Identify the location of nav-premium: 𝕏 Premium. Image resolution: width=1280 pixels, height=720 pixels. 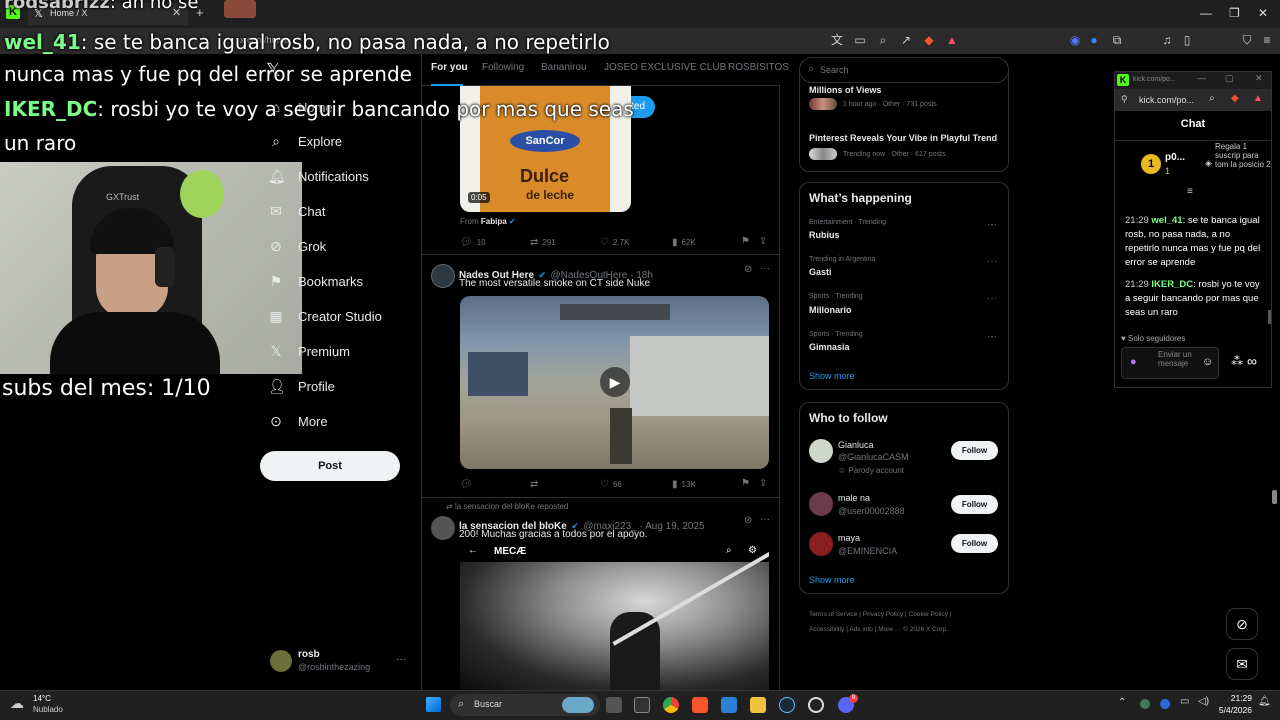
(309, 351).